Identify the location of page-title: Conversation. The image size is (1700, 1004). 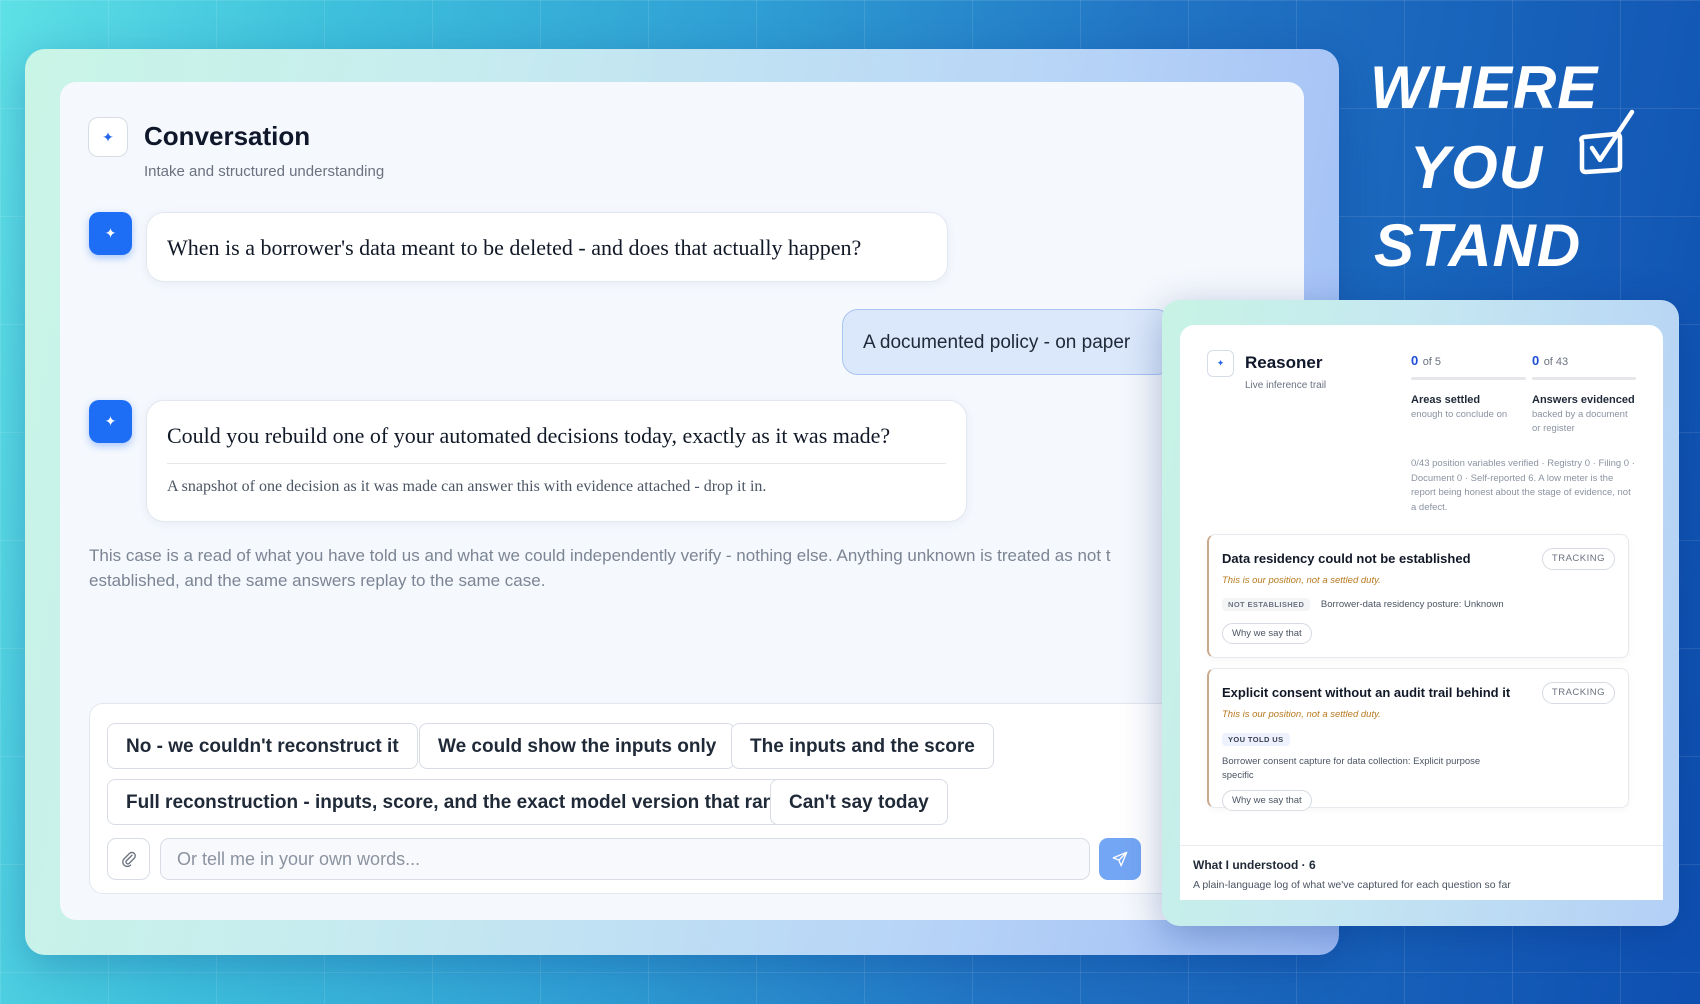
(227, 136).